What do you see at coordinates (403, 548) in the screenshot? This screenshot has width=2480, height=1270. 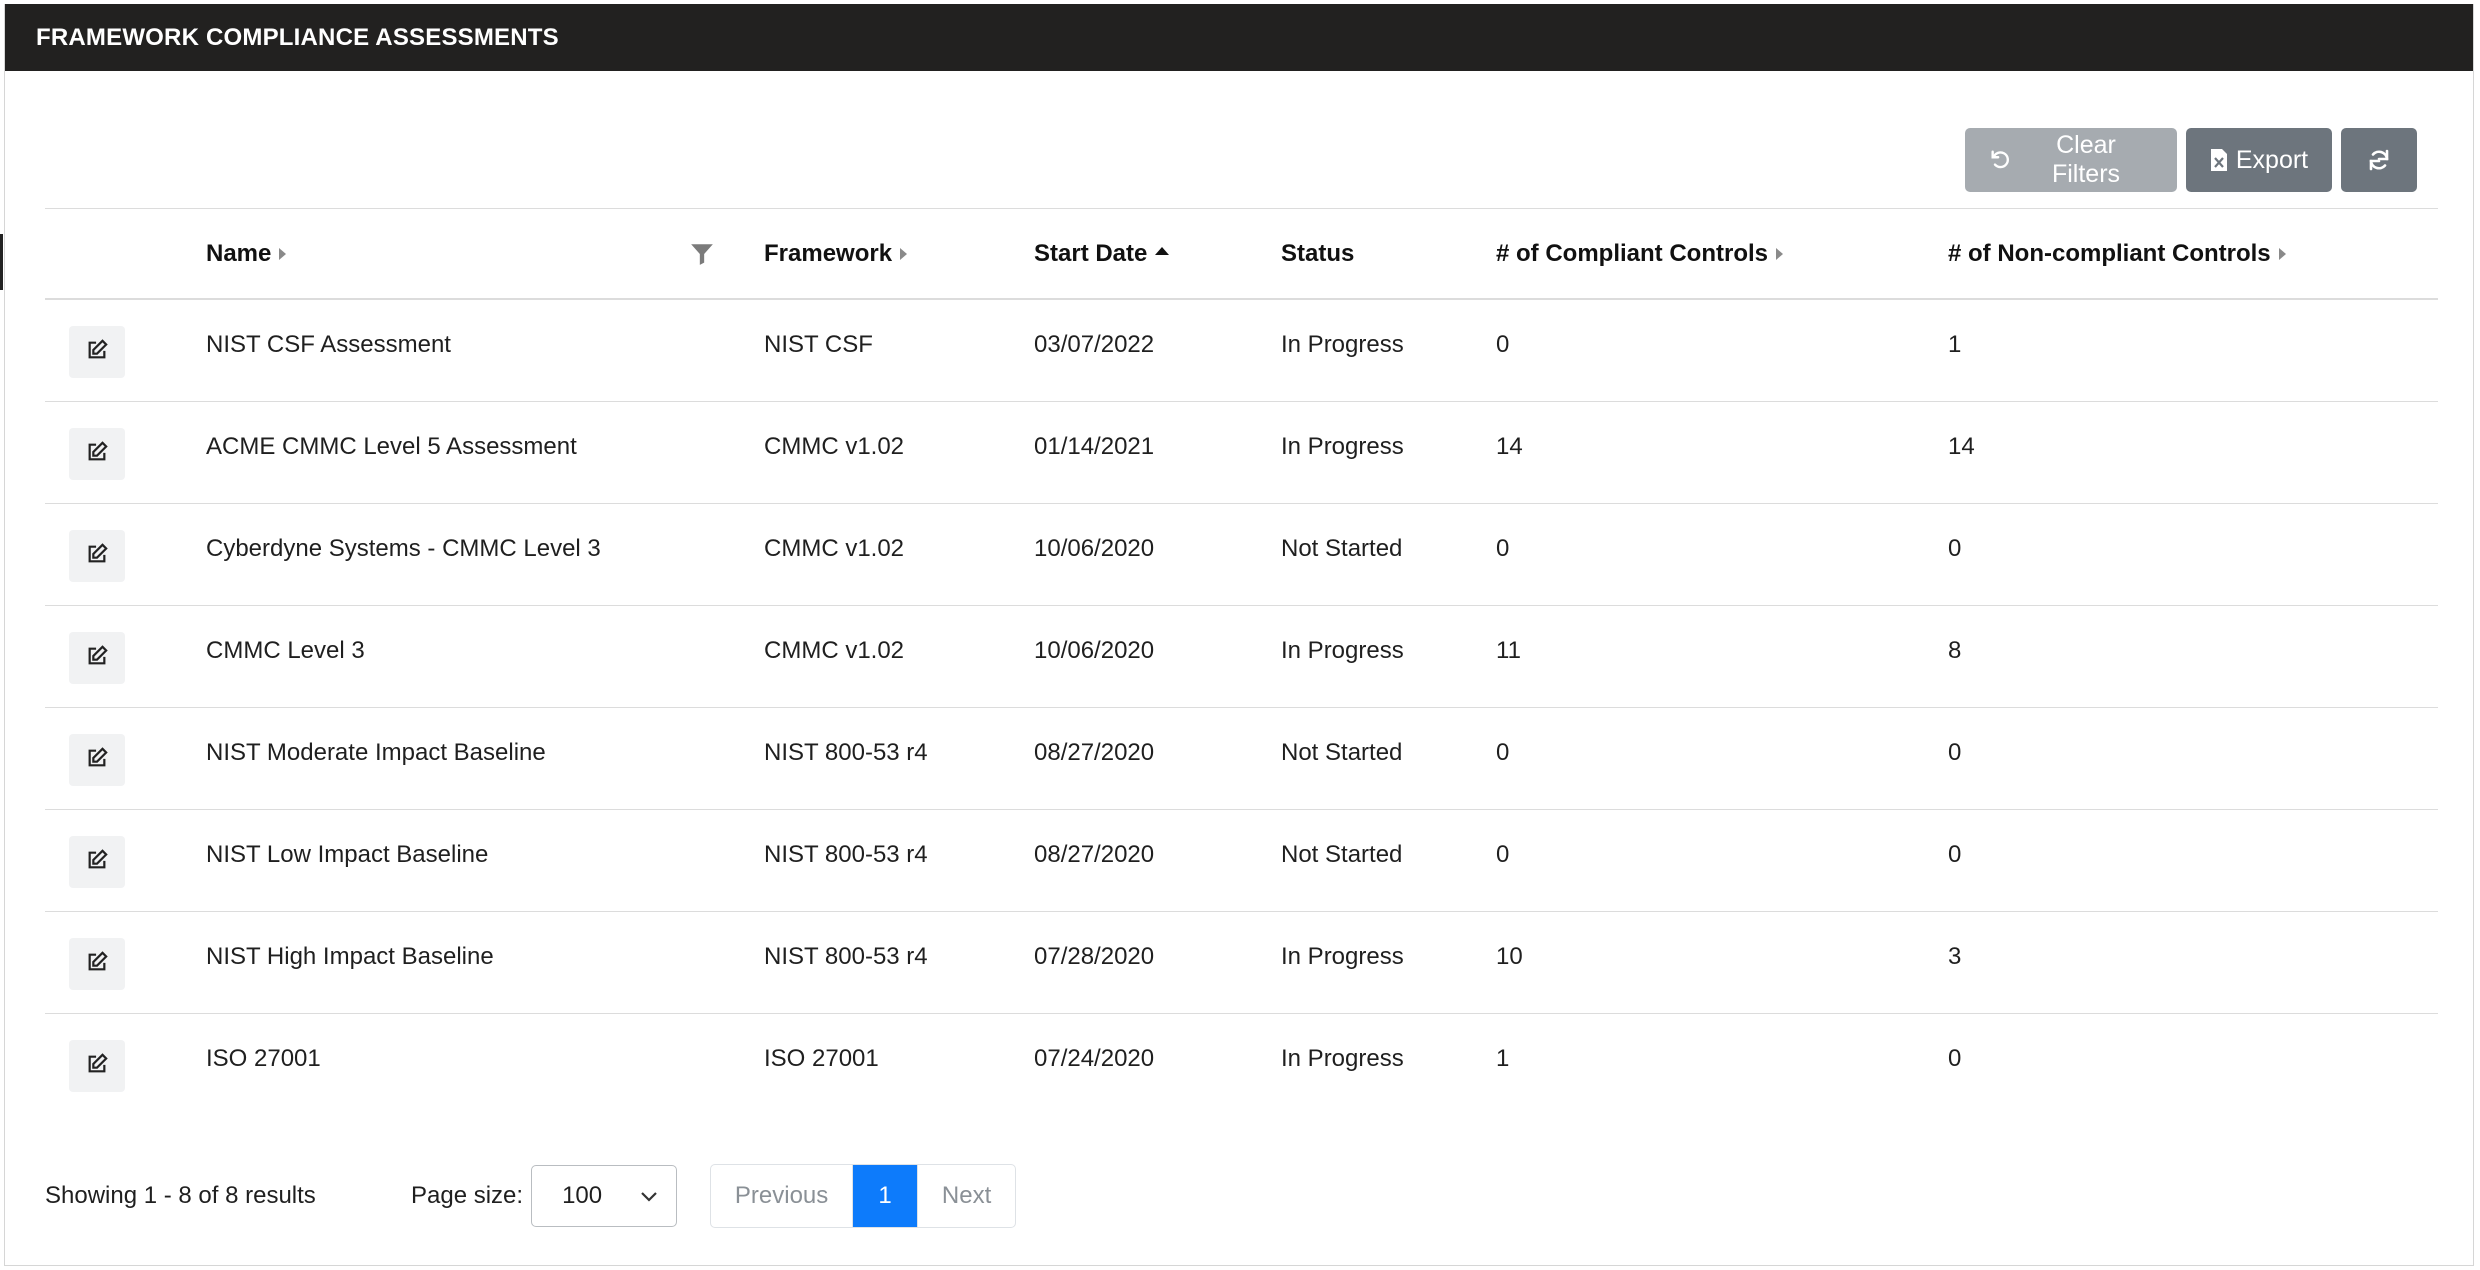 I see `cell-name: Cyberdyne Systems - CMMC Level 3` at bounding box center [403, 548].